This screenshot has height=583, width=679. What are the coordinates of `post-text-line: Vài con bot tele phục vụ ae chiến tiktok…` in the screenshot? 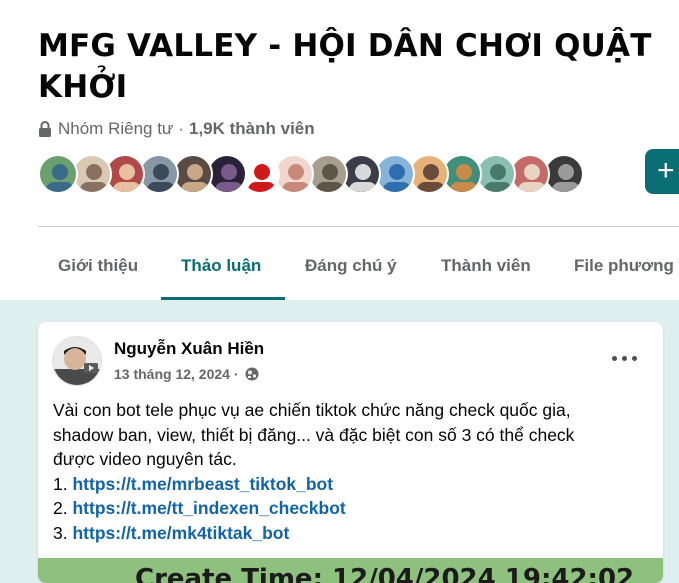 It's located at (312, 410).